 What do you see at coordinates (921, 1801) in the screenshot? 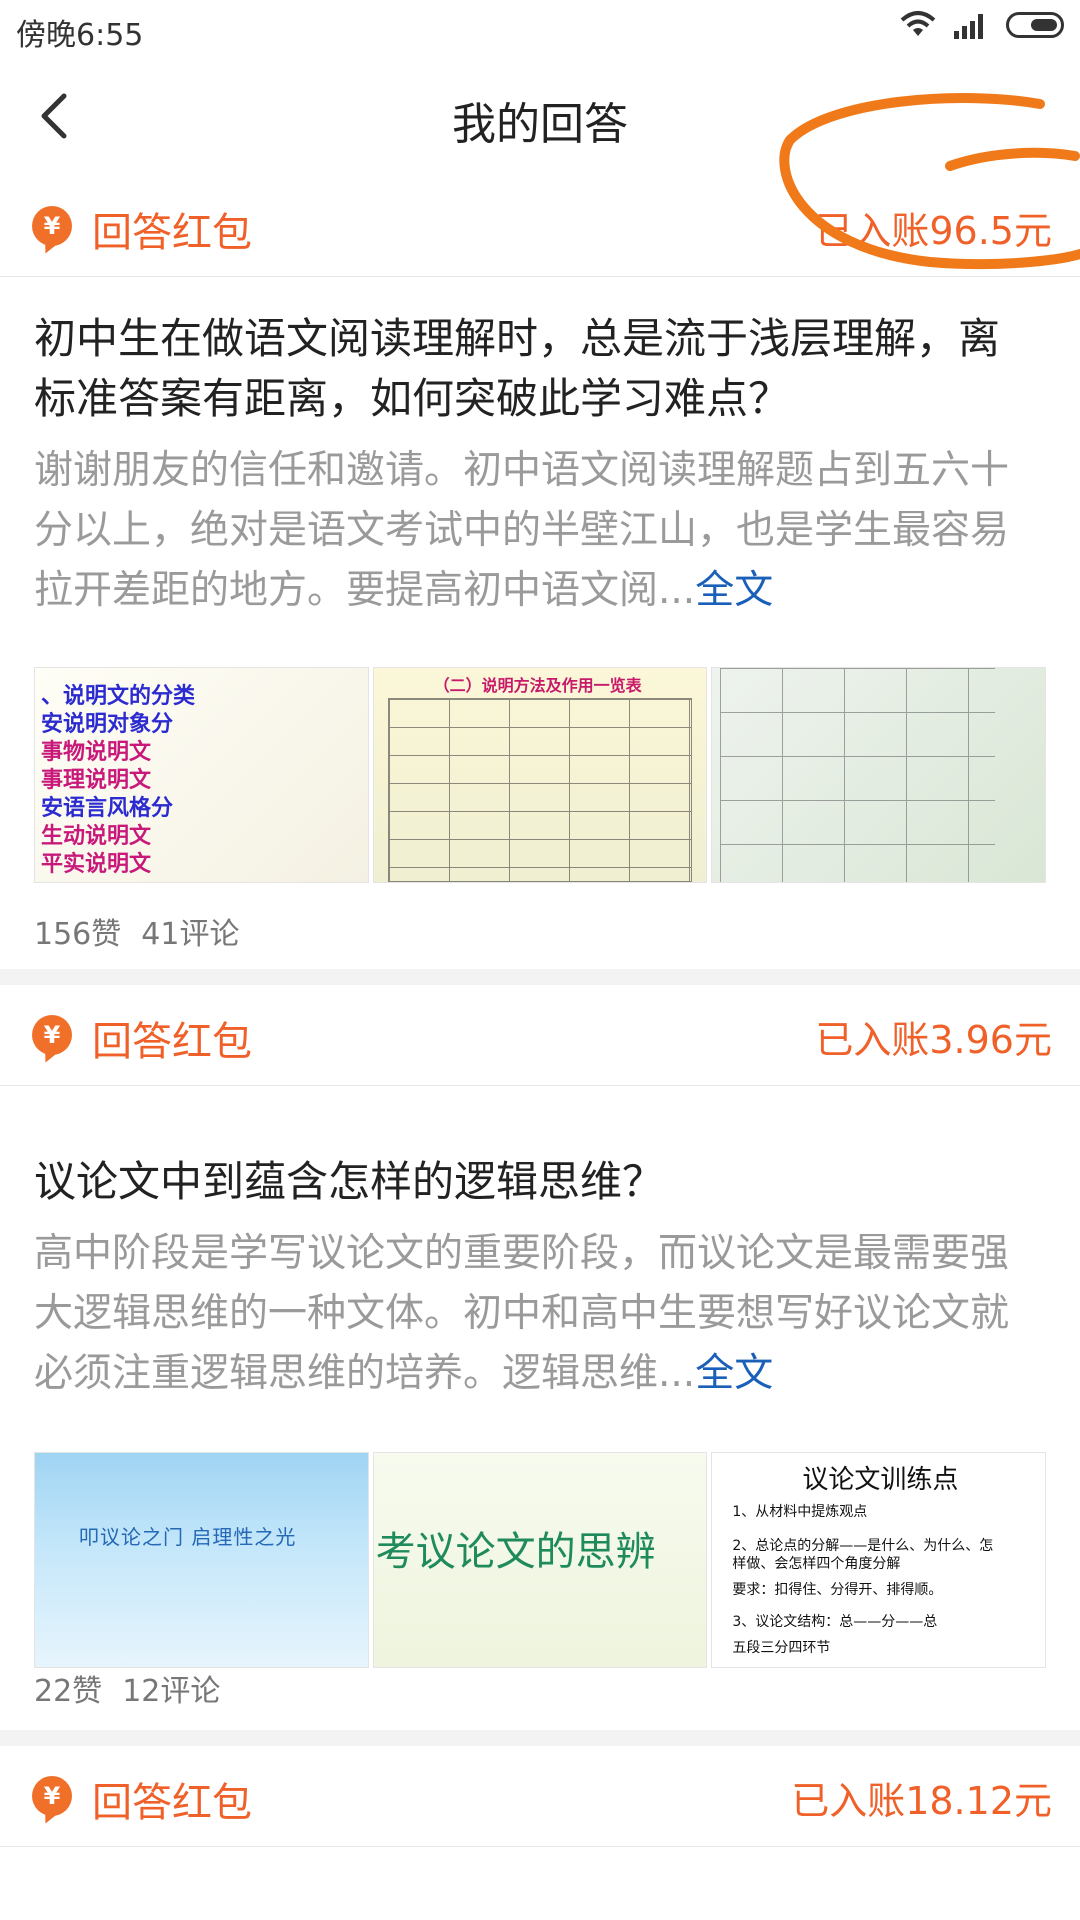
I see `packet-amount: 已入账18.12元` at bounding box center [921, 1801].